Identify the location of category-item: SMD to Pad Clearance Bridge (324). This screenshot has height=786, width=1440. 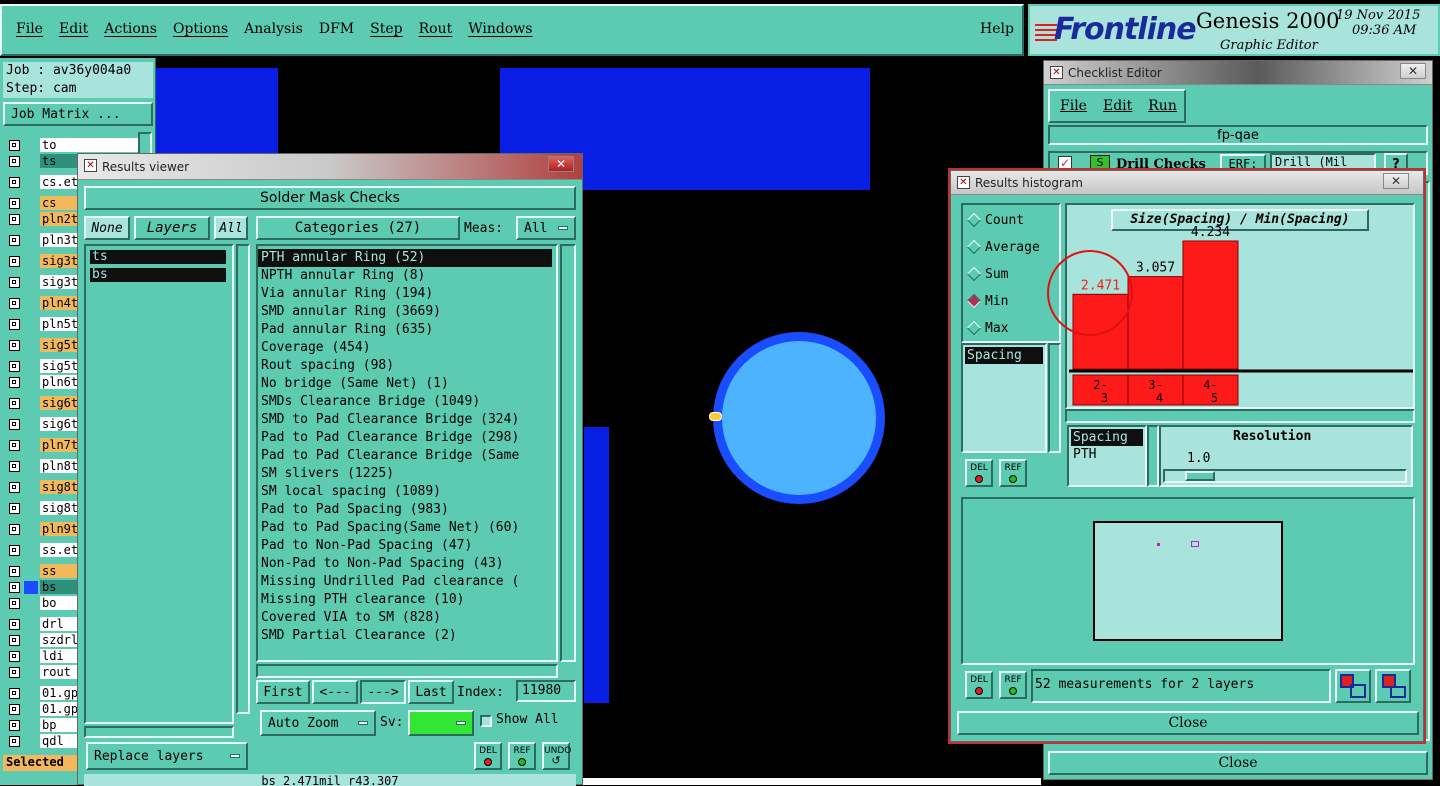
(407, 420).